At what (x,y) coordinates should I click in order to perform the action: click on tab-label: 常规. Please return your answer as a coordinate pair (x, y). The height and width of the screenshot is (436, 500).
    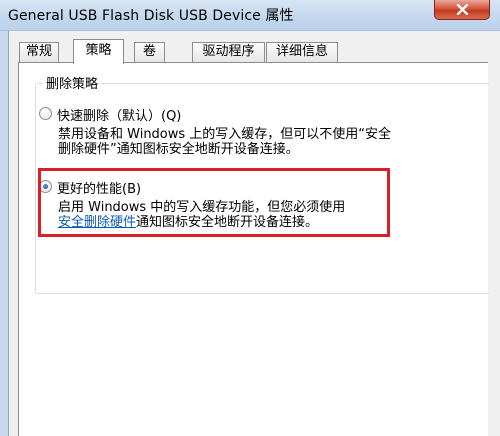
    Looking at the image, I should click on (38, 51).